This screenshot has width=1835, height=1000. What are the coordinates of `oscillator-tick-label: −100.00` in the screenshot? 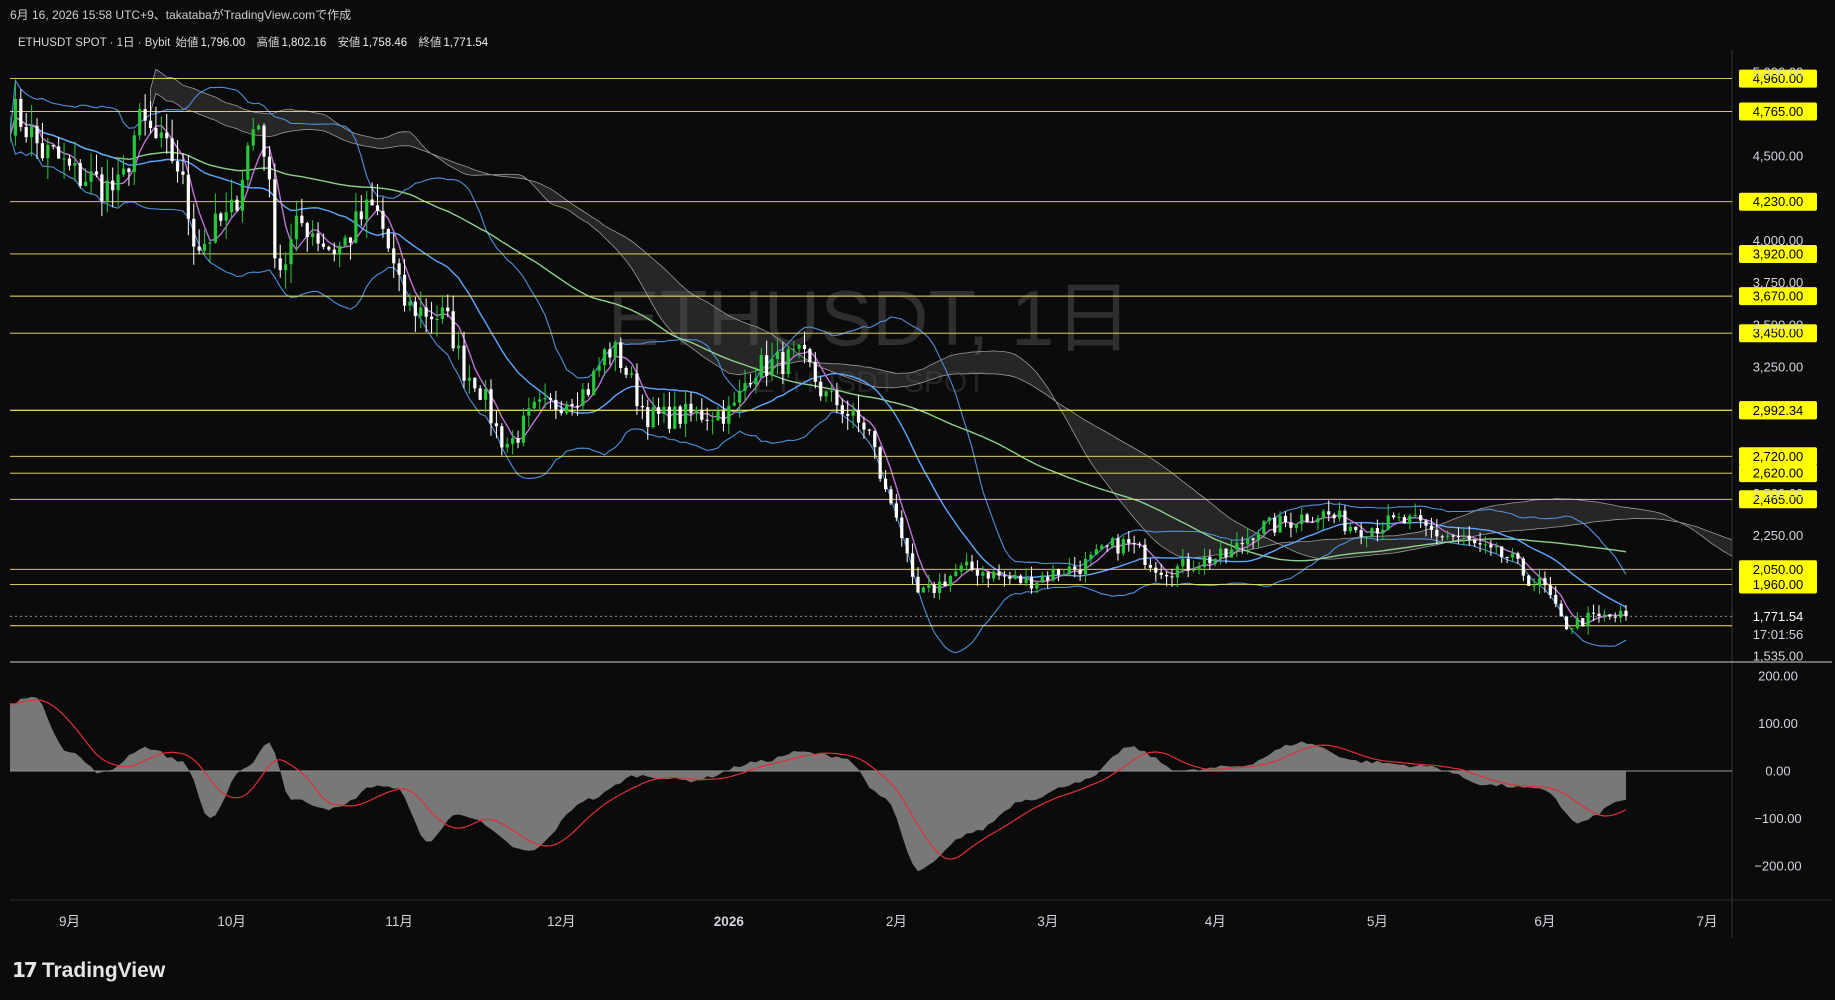 It's located at (1777, 818).